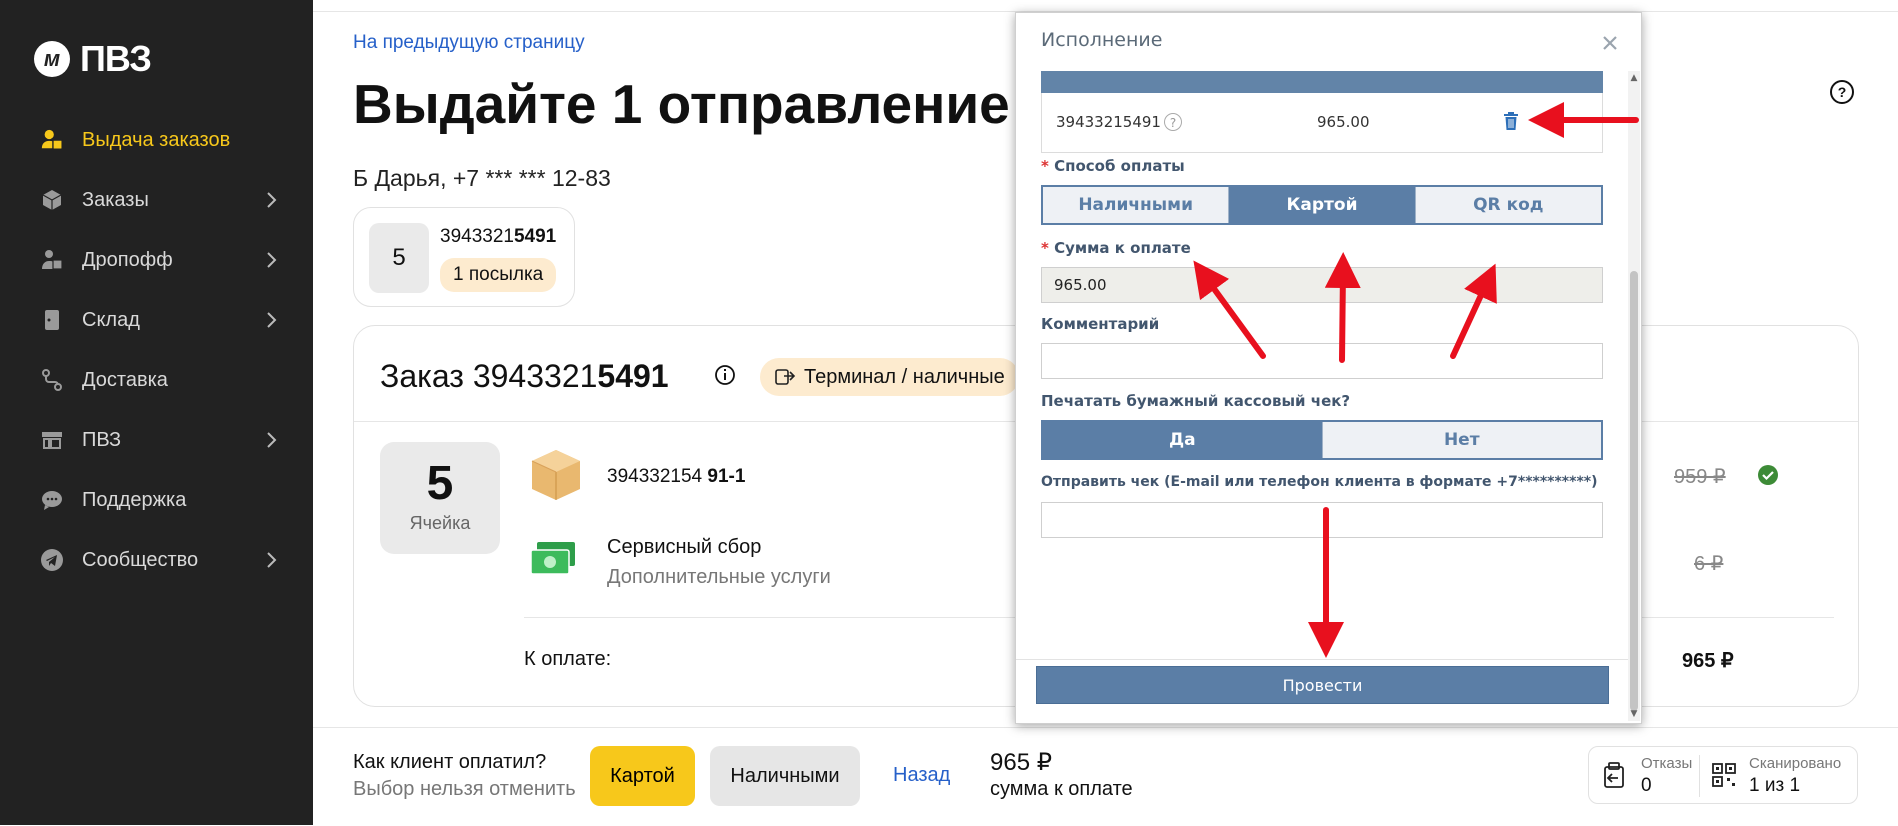 The height and width of the screenshot is (826, 1898). What do you see at coordinates (140, 559) in the screenshot?
I see `sidebar-item-label: Сообщество` at bounding box center [140, 559].